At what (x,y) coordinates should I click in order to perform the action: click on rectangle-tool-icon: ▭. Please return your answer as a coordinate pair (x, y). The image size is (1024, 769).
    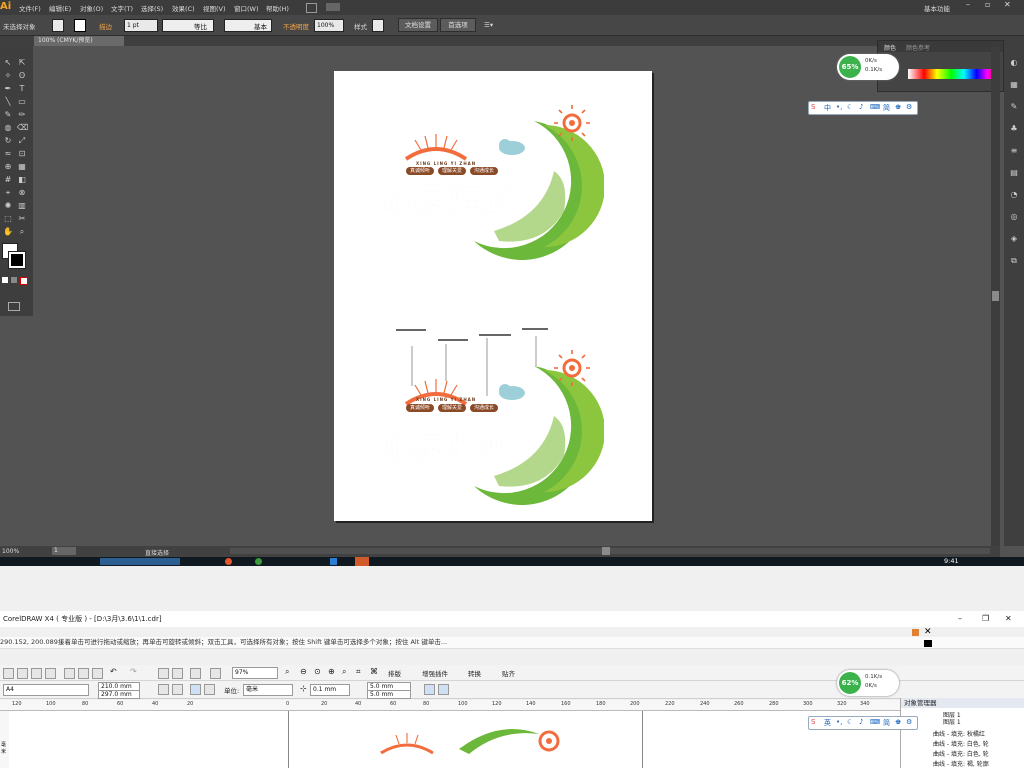
    Looking at the image, I should click on (22, 101).